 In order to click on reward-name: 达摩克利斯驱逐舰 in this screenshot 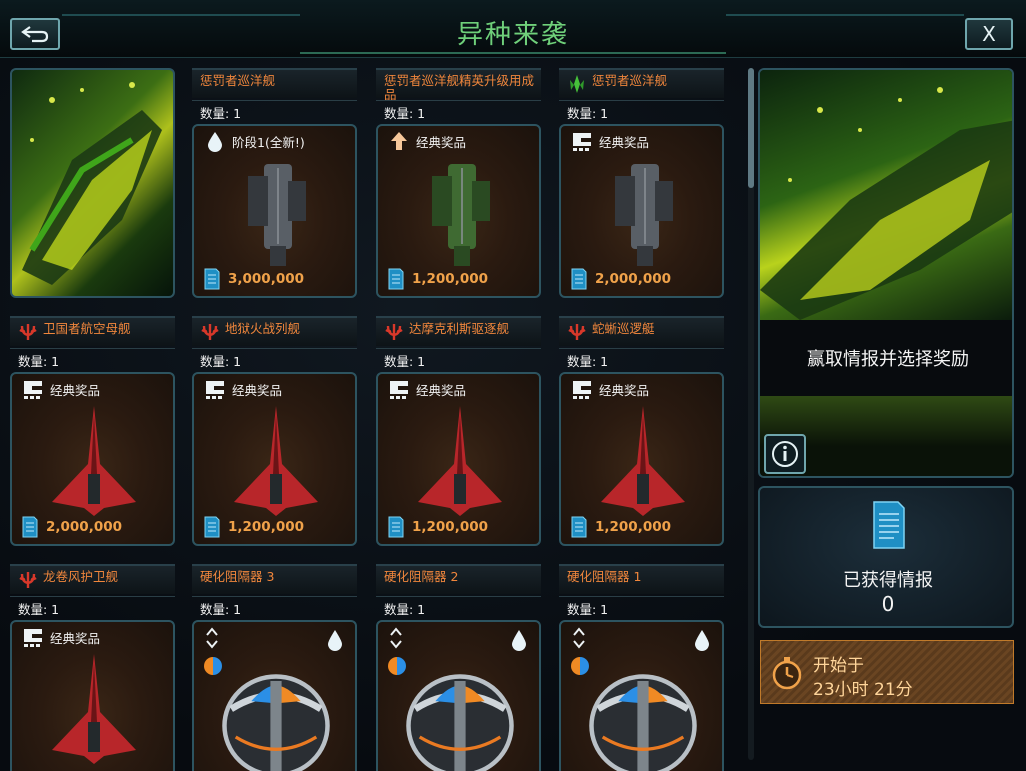, I will do `click(459, 328)`.